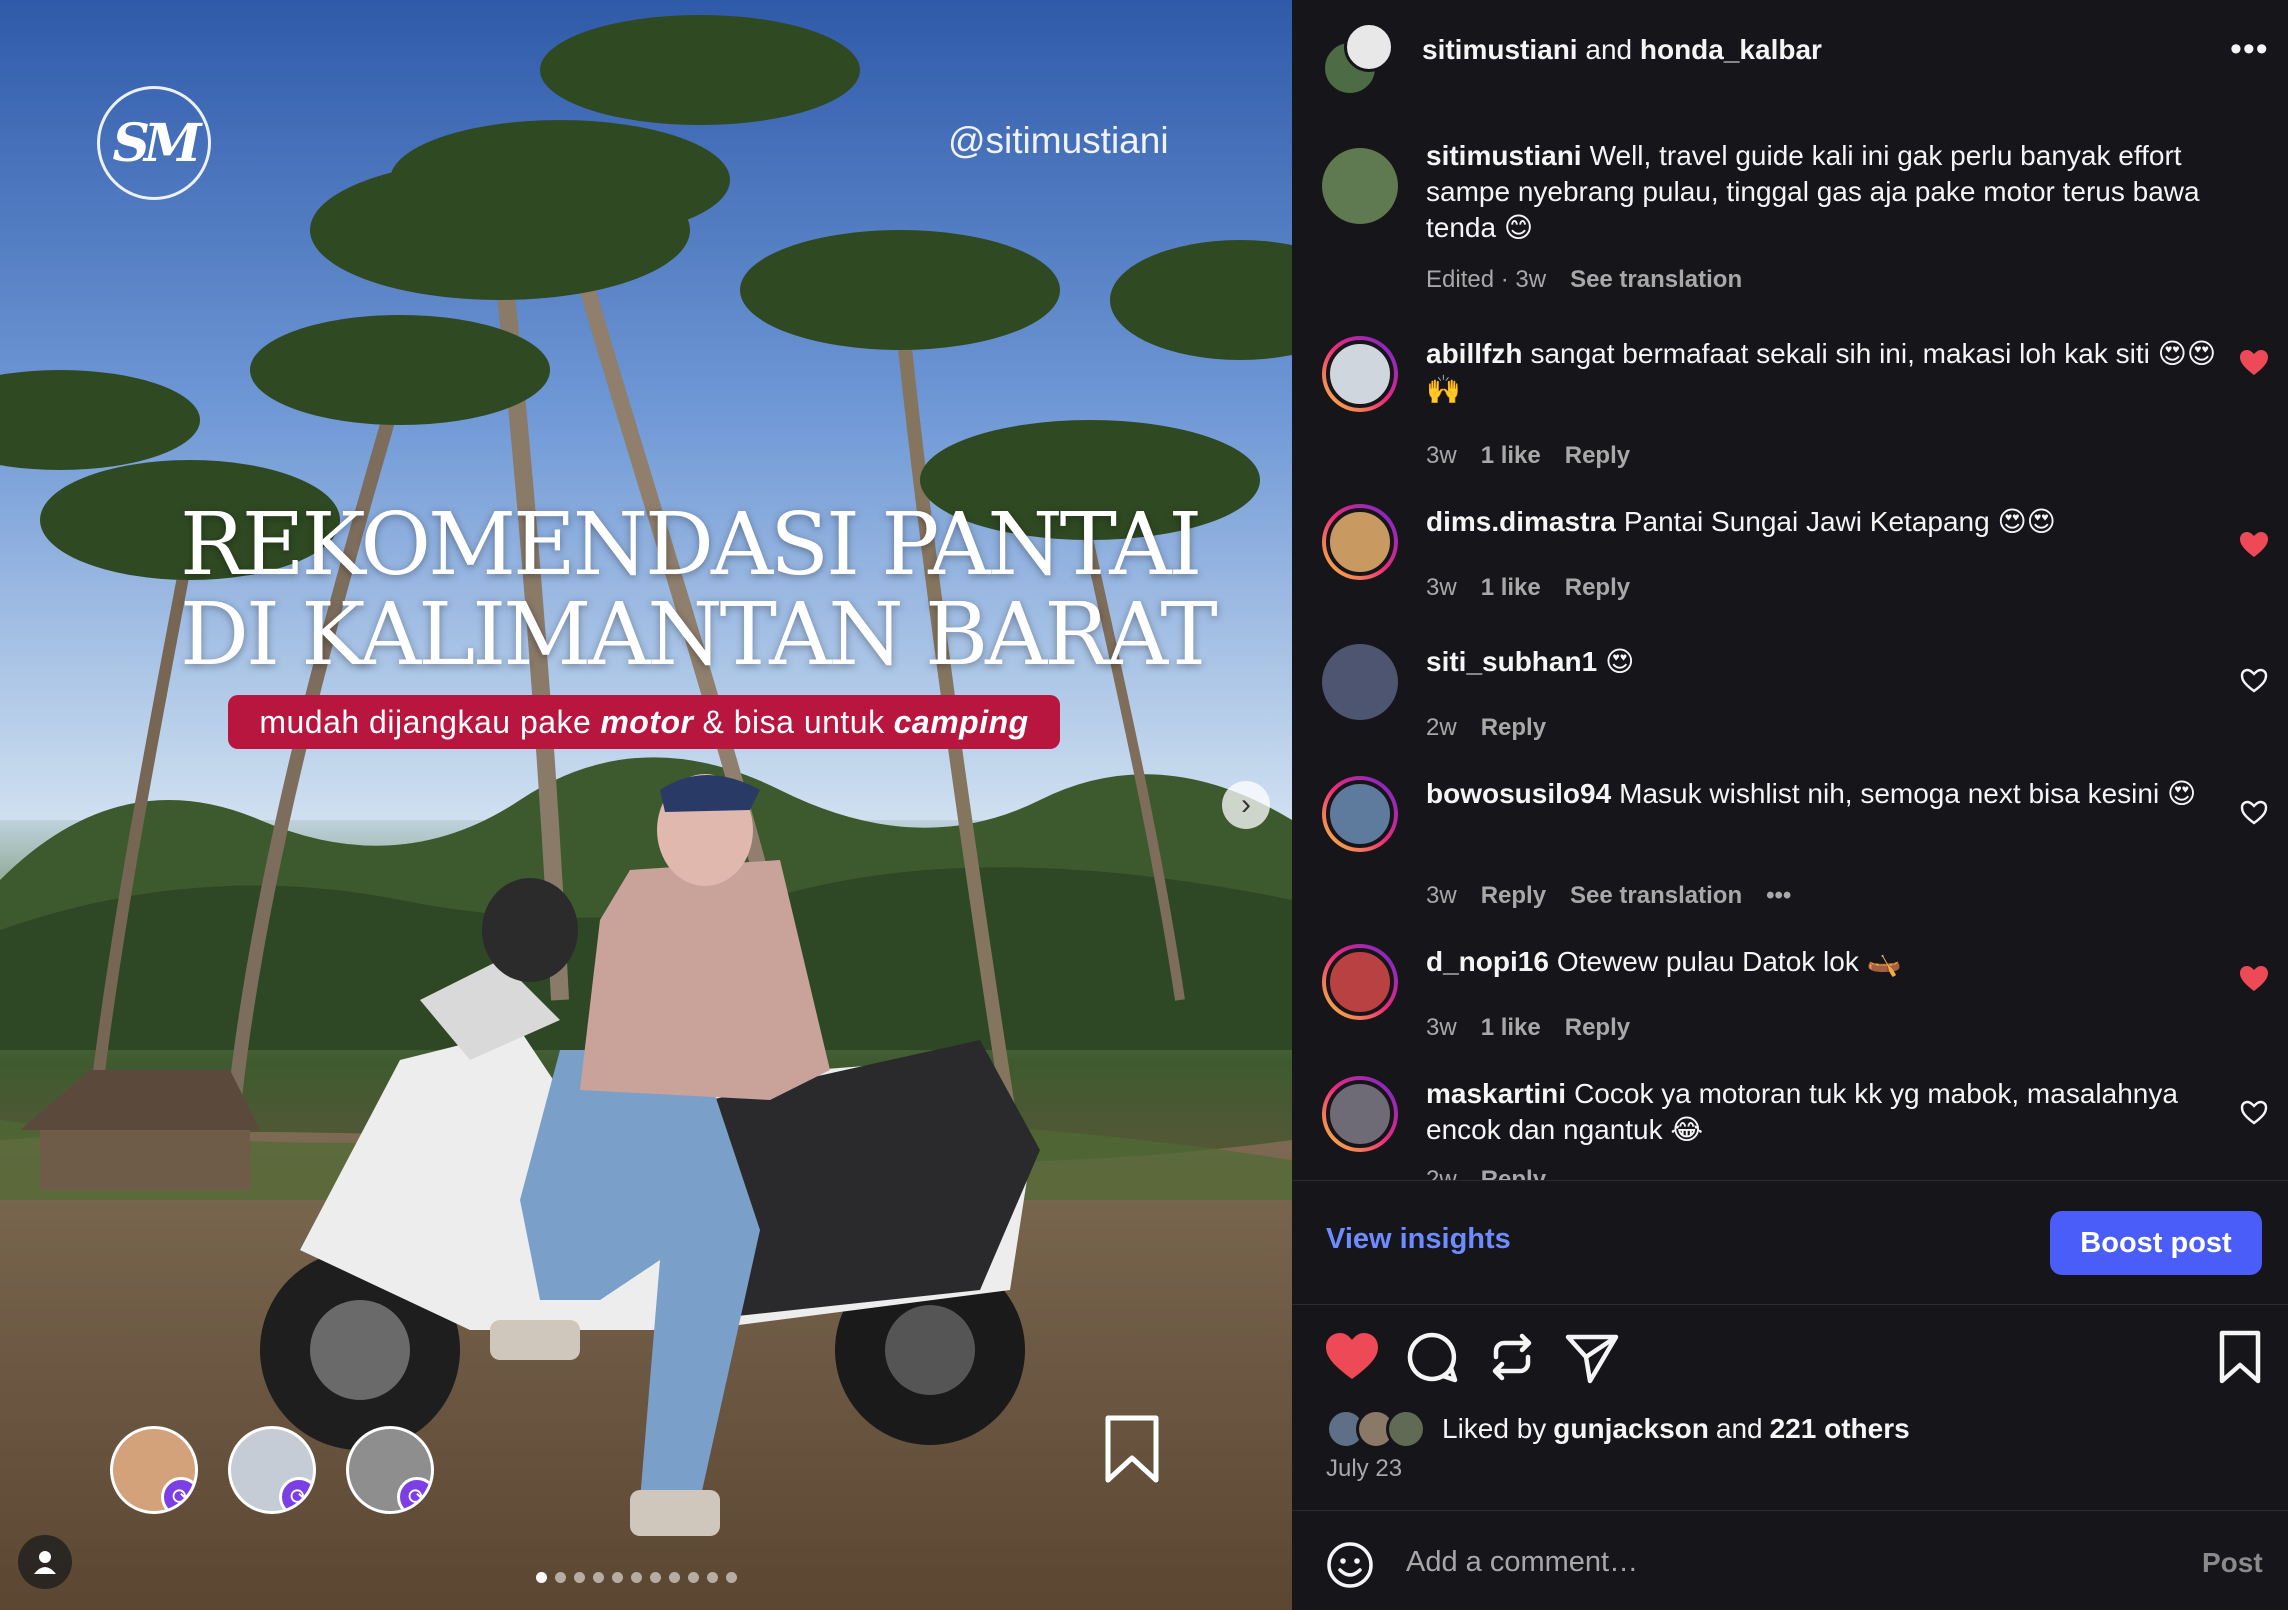 Image resolution: width=2288 pixels, height=1610 pixels. I want to click on bookmark-icon, so click(1132, 1449).